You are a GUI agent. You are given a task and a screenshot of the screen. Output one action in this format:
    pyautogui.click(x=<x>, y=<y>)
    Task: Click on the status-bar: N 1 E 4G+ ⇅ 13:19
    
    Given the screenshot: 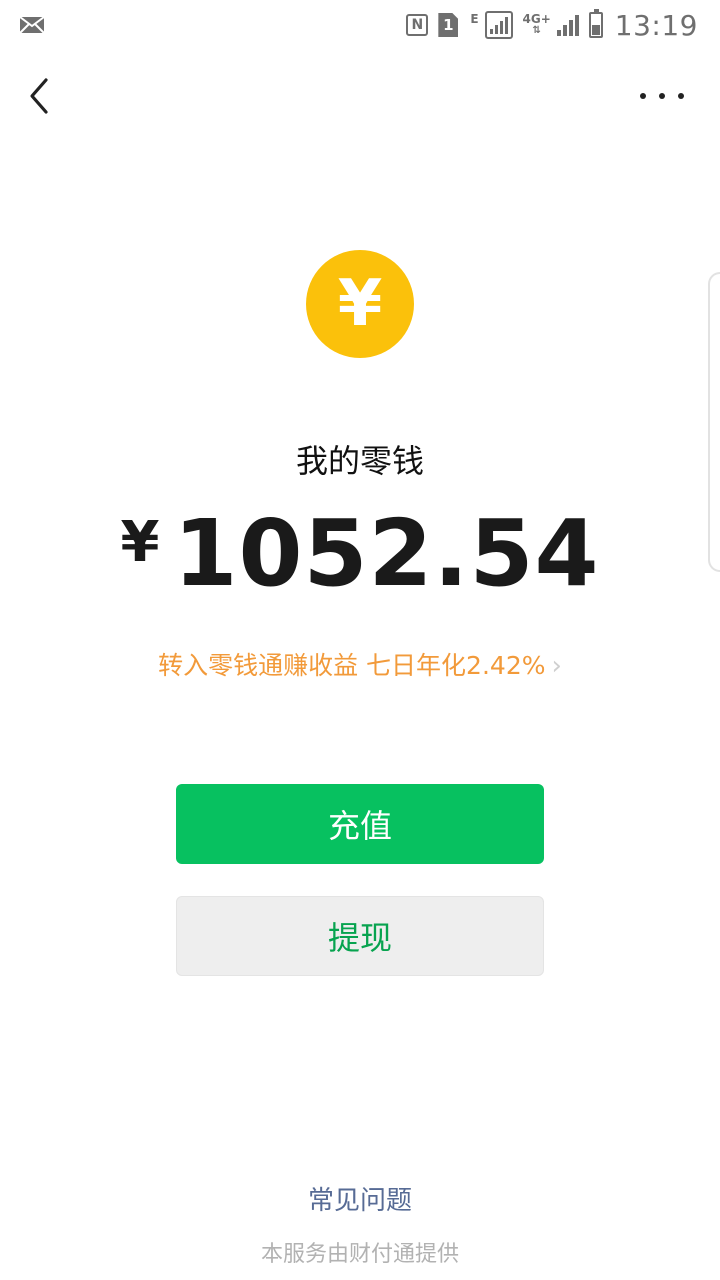 What is the action you would take?
    pyautogui.click(x=360, y=25)
    